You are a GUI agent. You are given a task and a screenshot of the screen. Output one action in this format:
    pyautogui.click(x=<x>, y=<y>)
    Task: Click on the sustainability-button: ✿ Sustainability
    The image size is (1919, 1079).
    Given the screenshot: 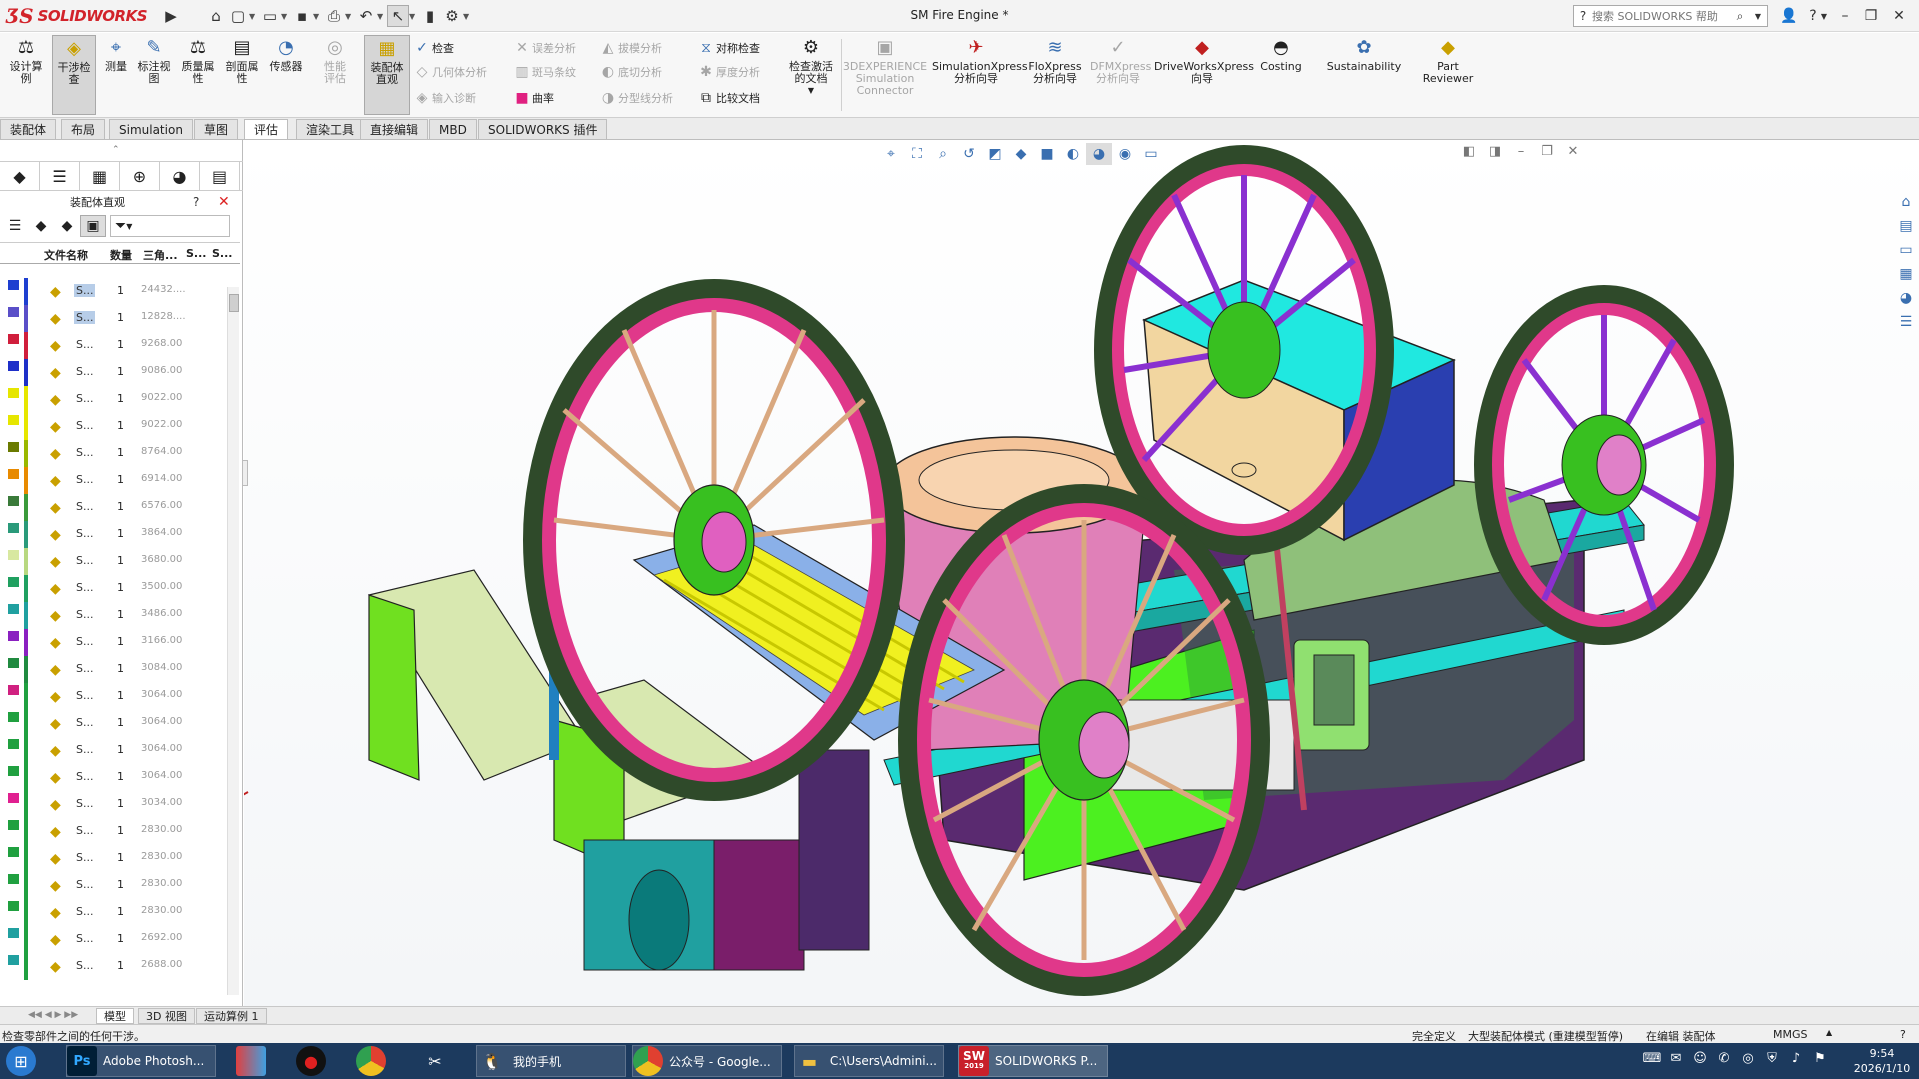 What is the action you would take?
    pyautogui.click(x=1364, y=54)
    